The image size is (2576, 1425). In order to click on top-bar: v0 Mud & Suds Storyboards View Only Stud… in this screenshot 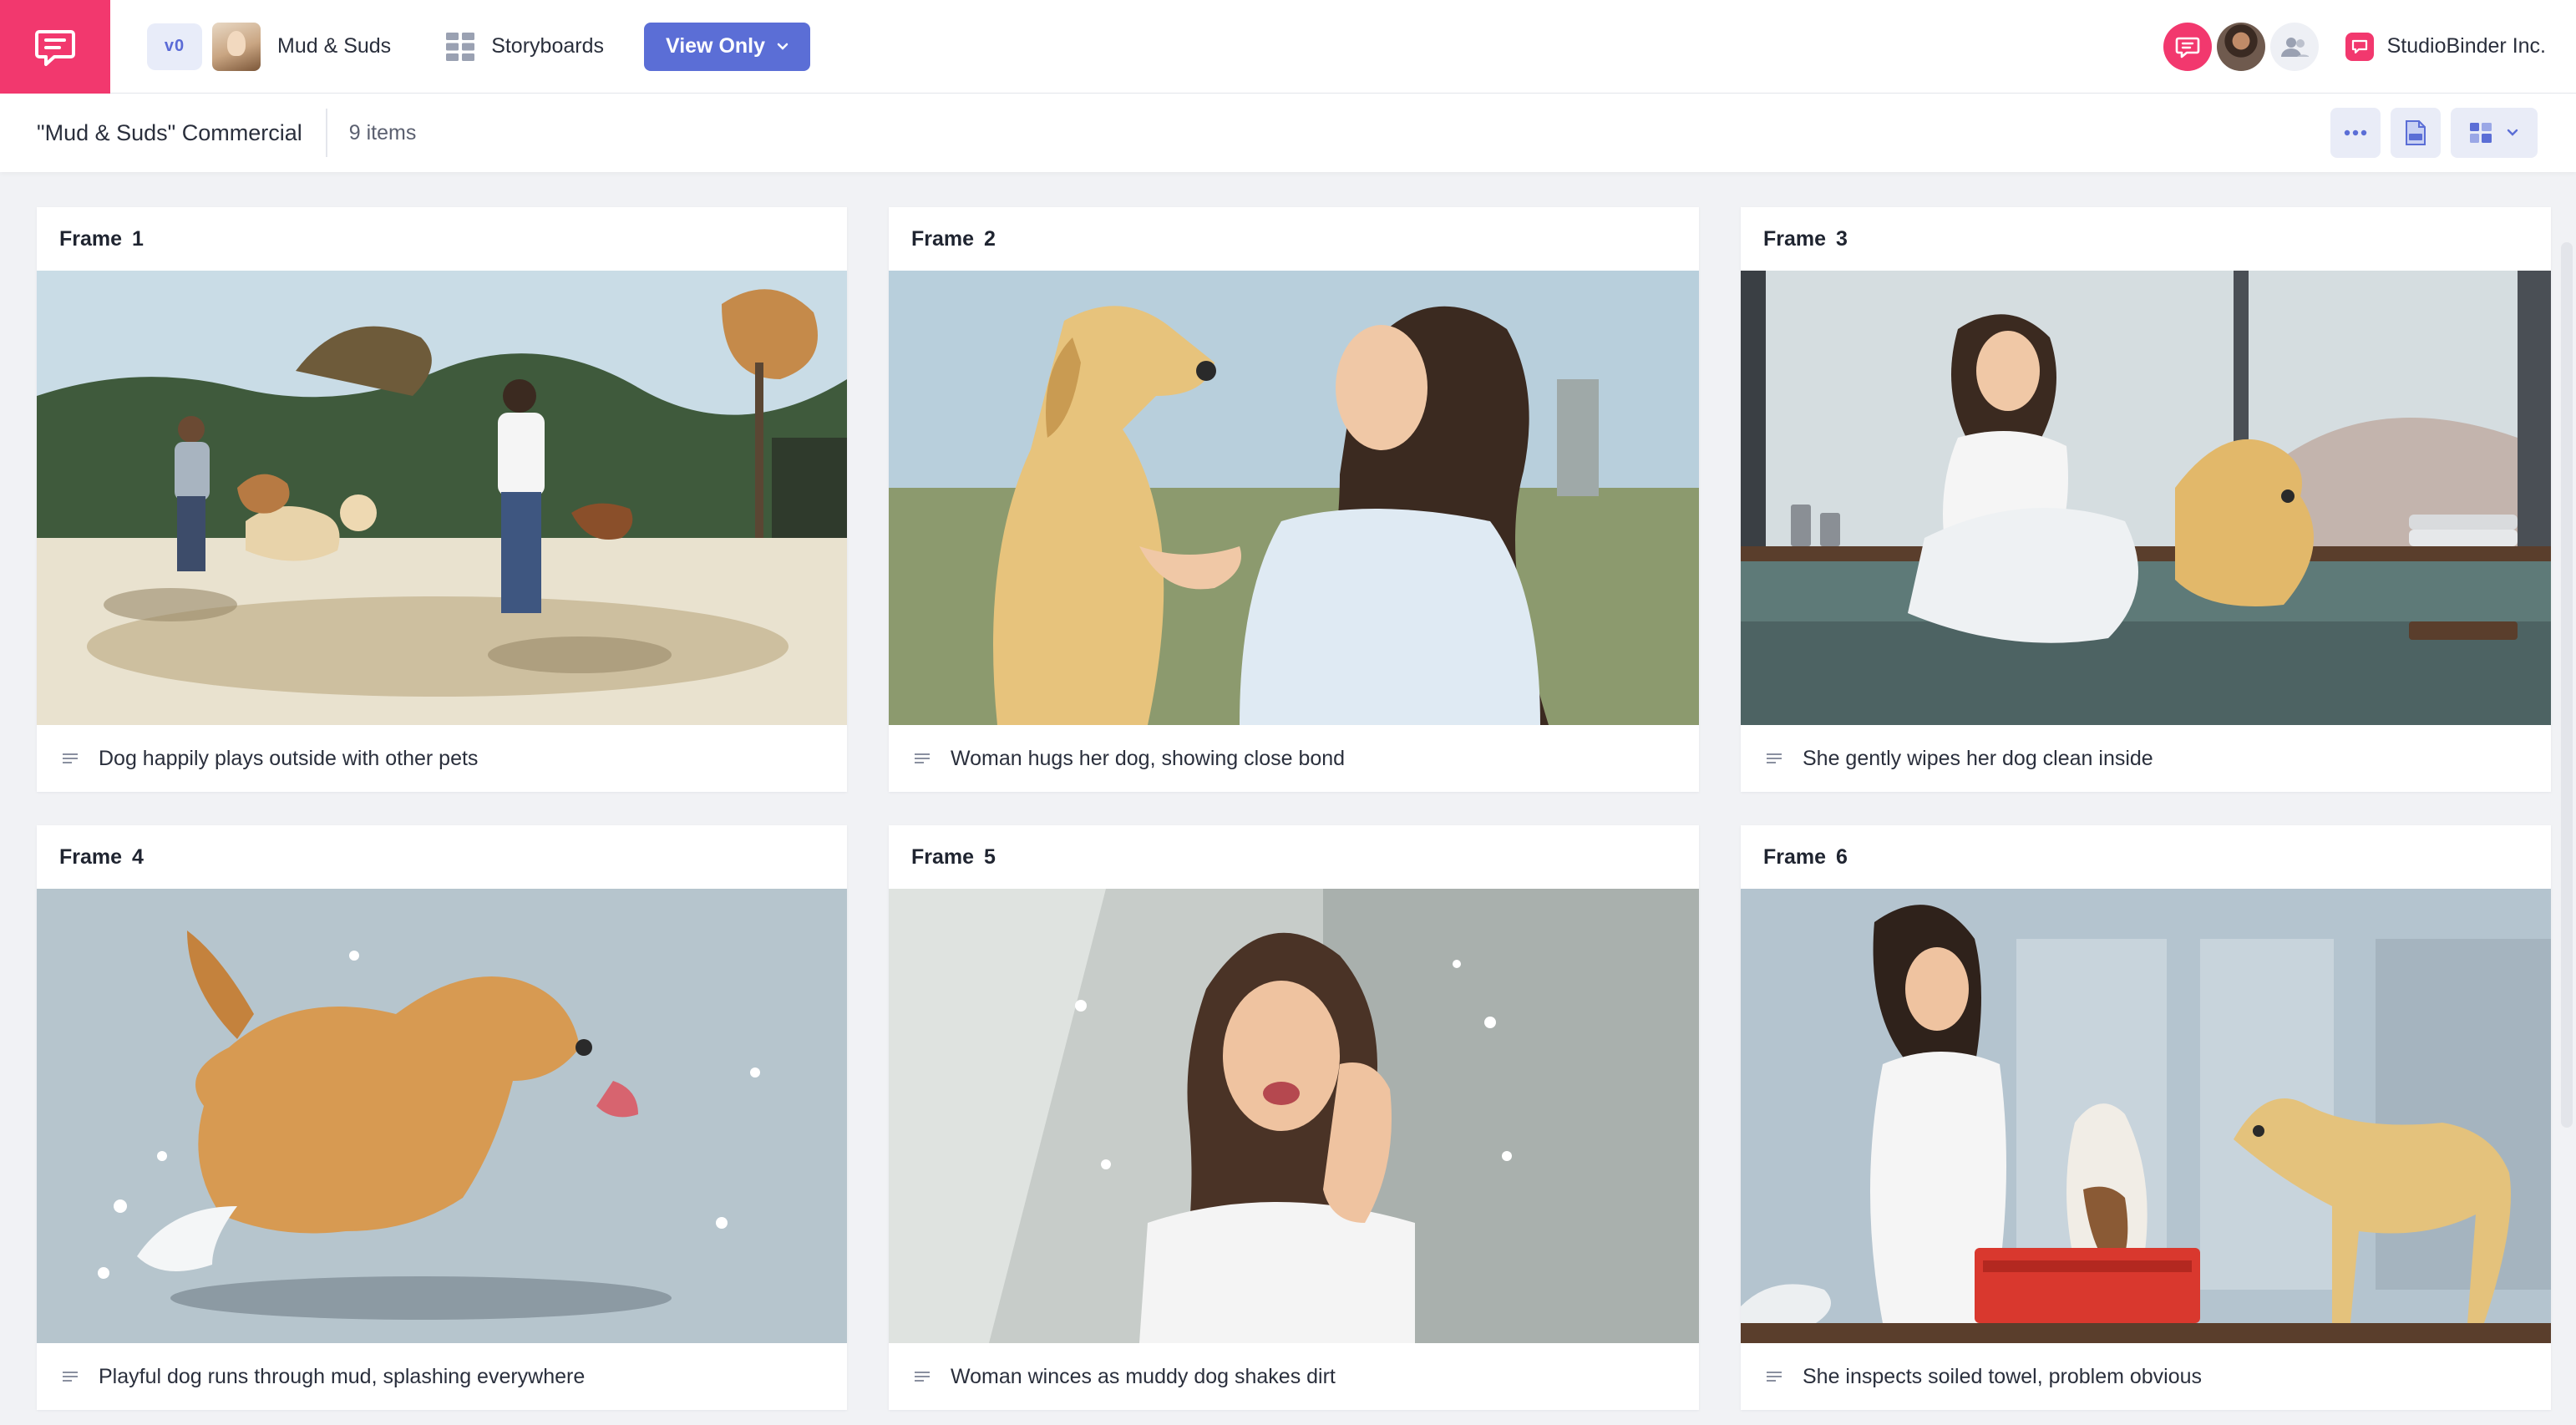, I will do `click(1288, 47)`.